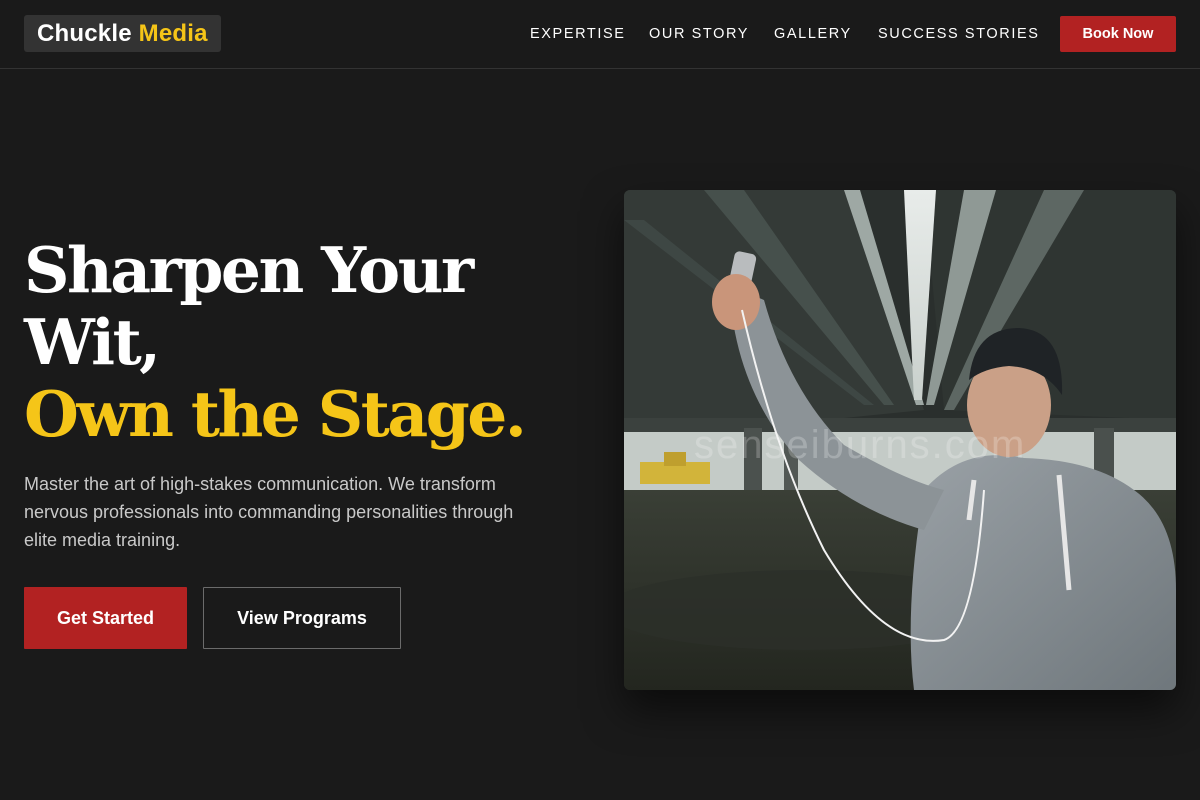 Image resolution: width=1200 pixels, height=800 pixels. I want to click on logo: Chuckle Media, so click(122, 33).